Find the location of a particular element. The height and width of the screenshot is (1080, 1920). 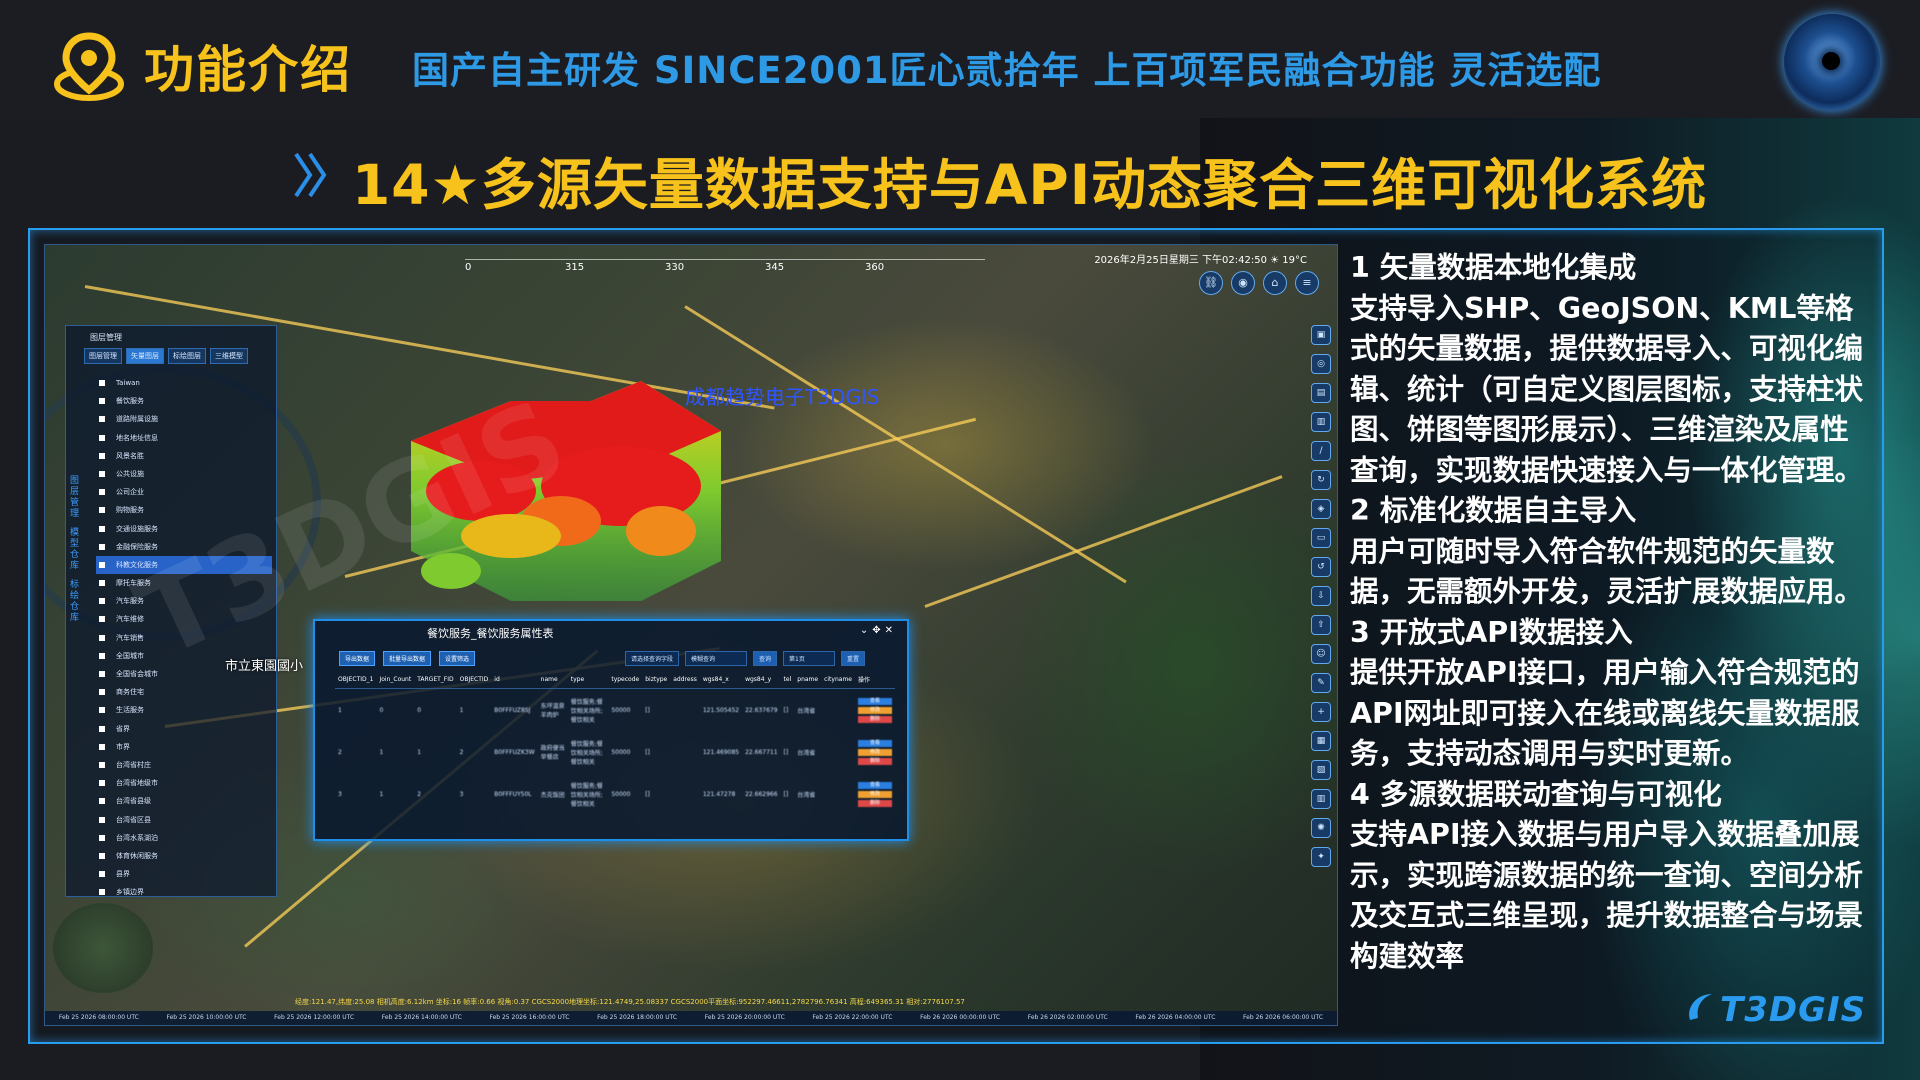

tab-plot-layer: 标绘图层 is located at coordinates (187, 356).